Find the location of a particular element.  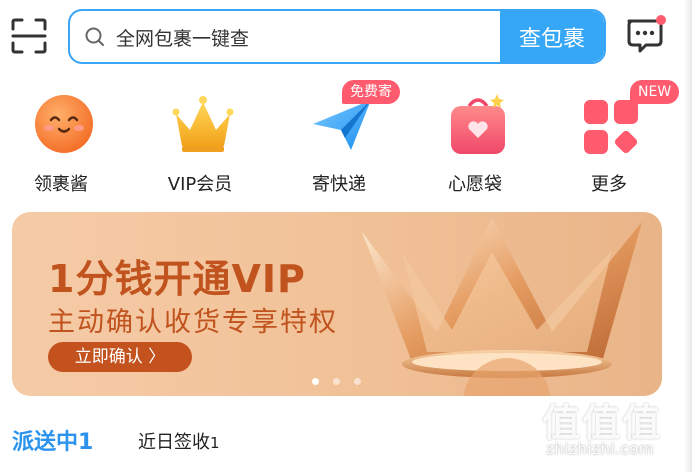

shortcut-label: 领裹酱 is located at coordinates (61, 184).